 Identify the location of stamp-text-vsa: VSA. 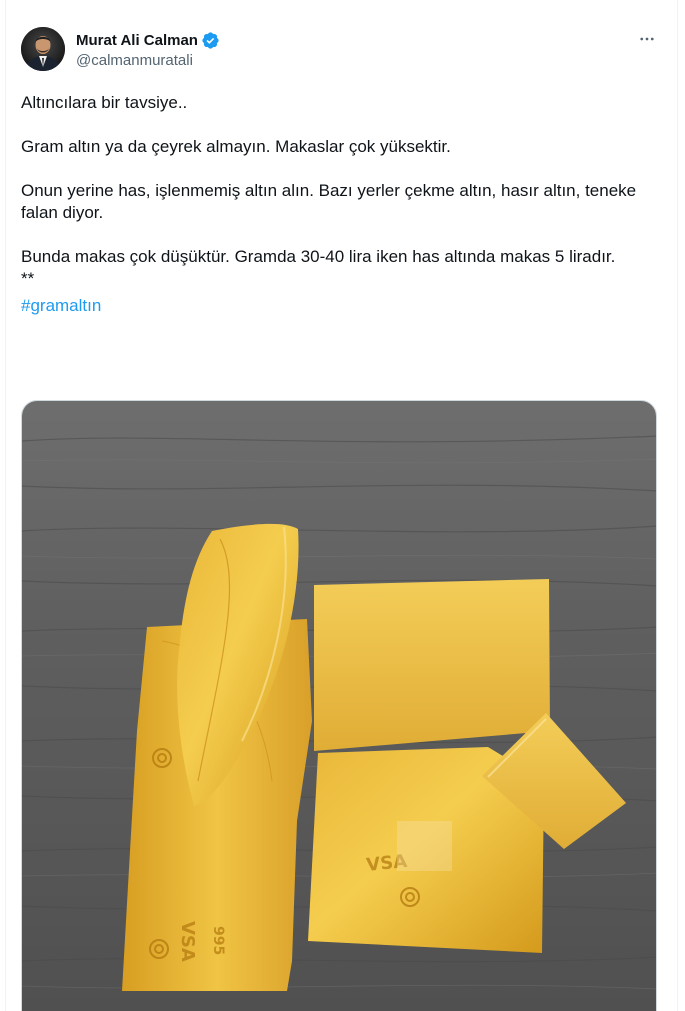
(187, 941).